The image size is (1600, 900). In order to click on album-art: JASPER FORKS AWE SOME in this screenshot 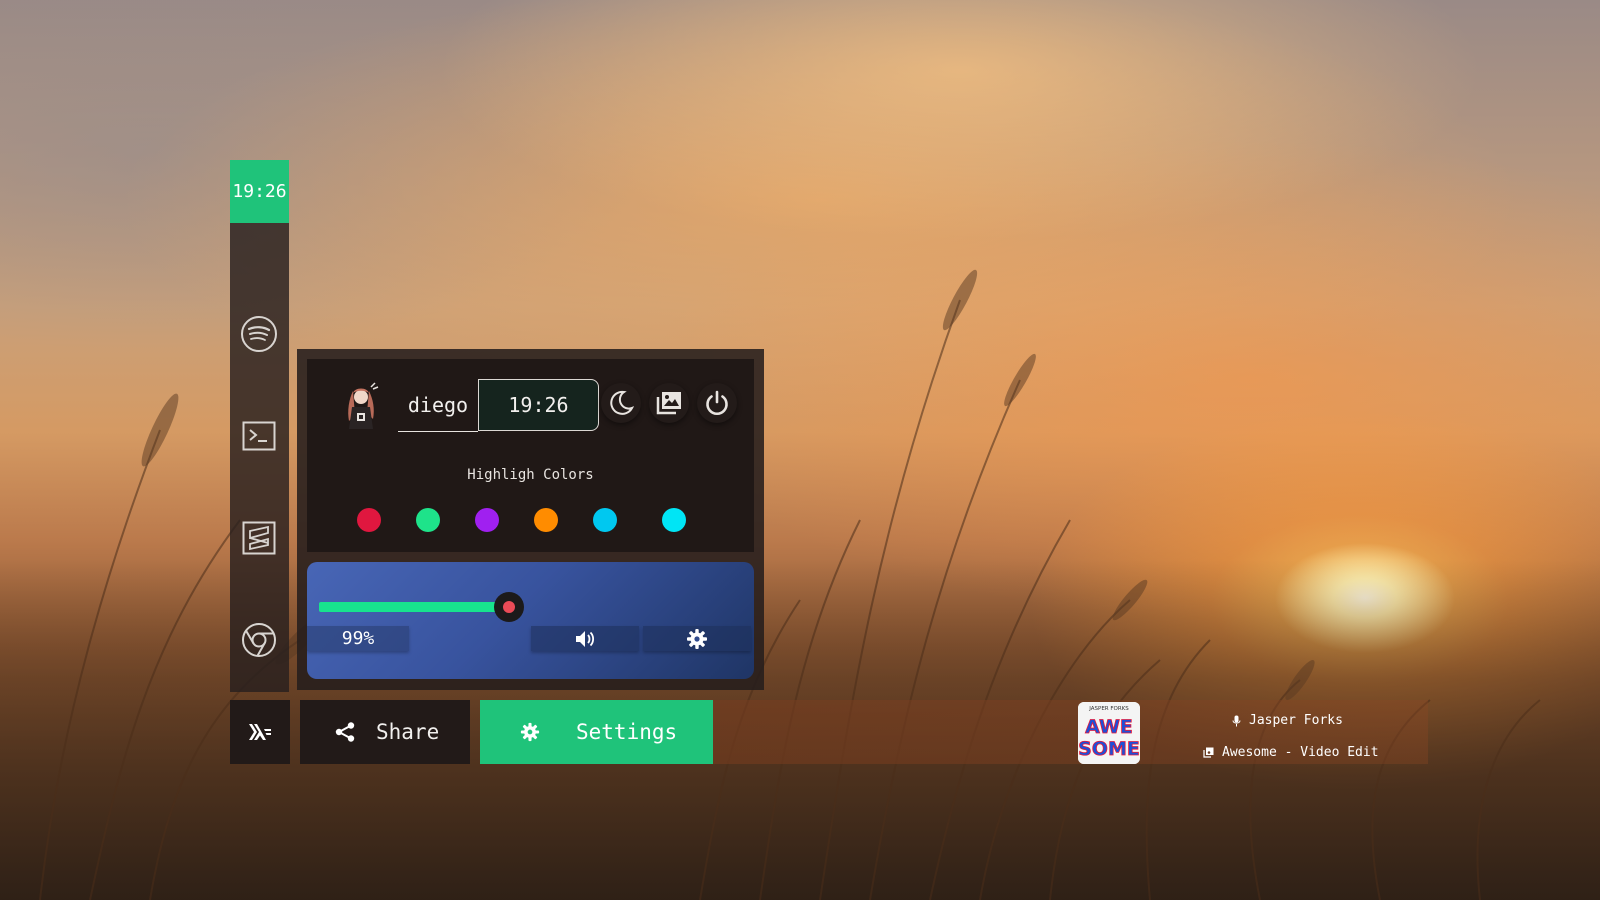, I will do `click(1109, 733)`.